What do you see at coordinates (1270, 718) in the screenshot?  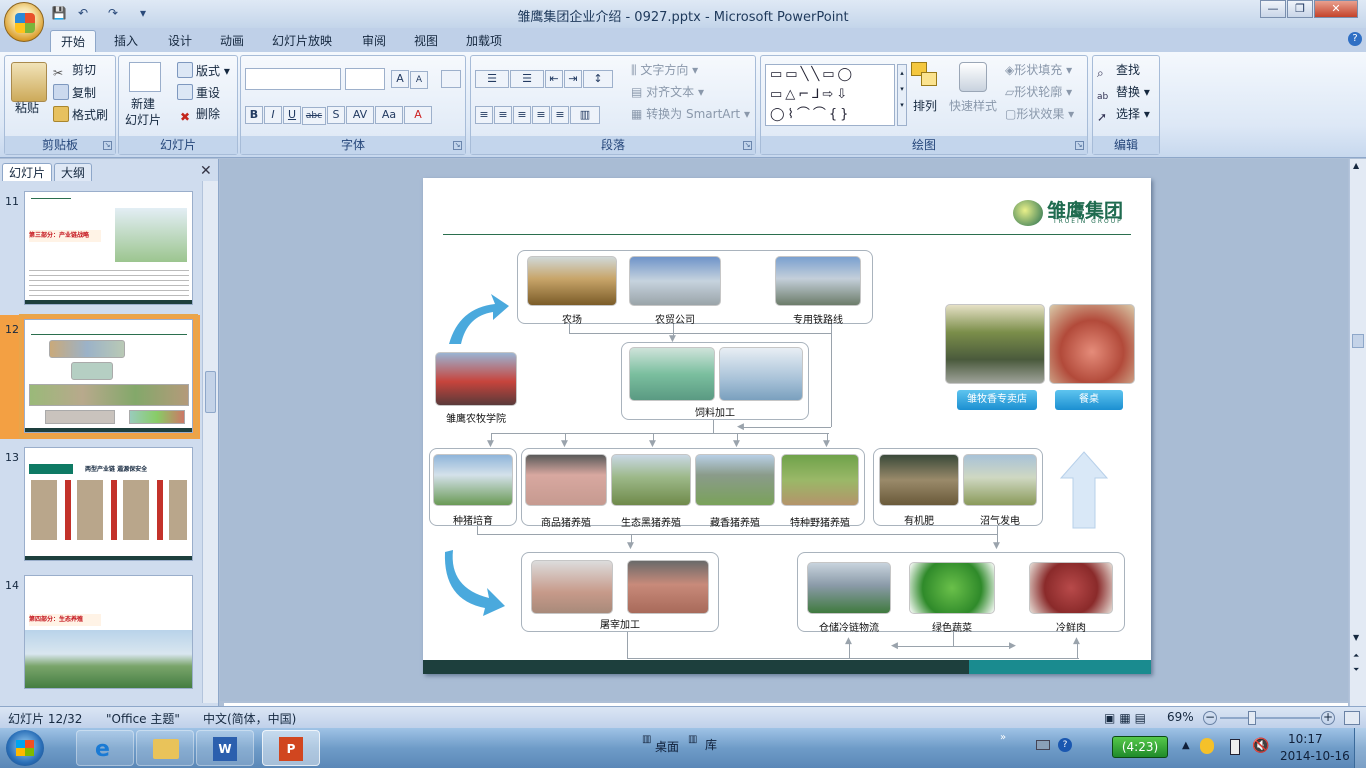 I see `zoom-slider` at bounding box center [1270, 718].